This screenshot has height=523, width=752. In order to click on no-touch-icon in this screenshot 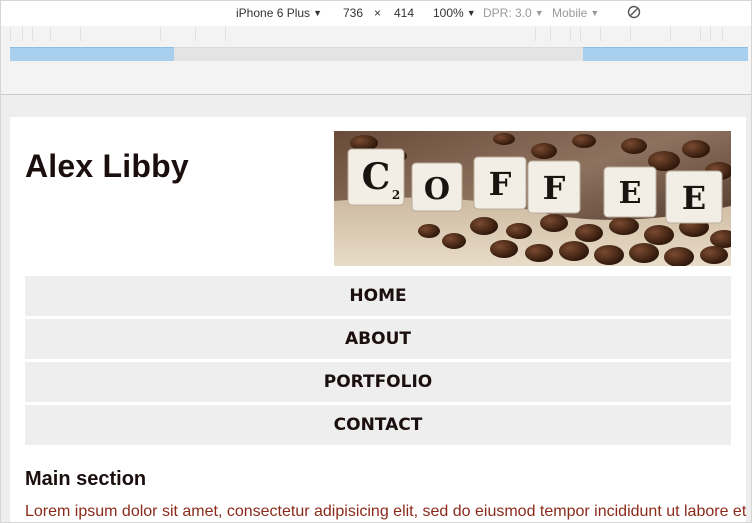, I will do `click(634, 12)`.